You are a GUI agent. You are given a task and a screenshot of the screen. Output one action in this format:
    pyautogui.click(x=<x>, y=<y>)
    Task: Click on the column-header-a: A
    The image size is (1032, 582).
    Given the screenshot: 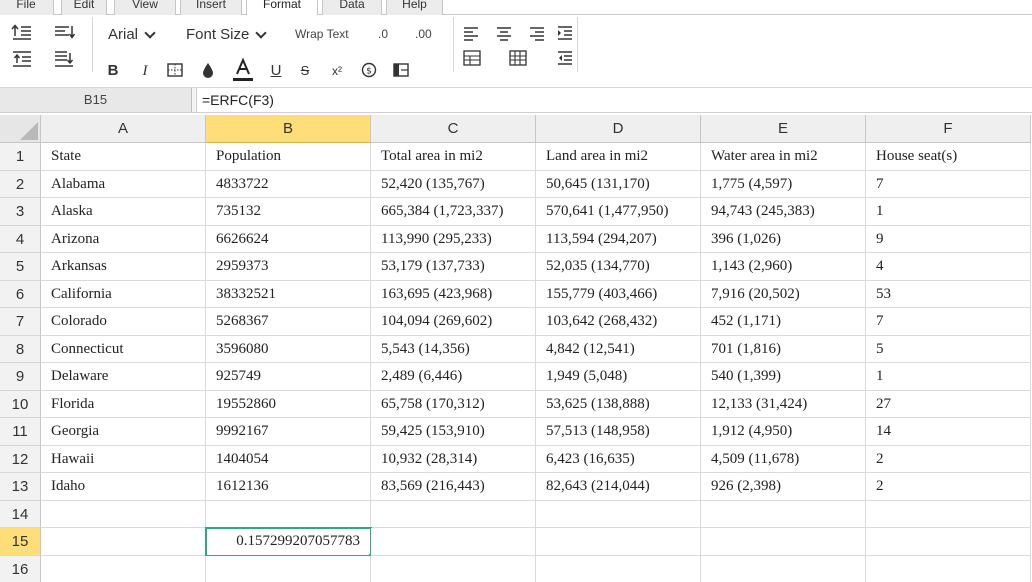 What is the action you would take?
    pyautogui.click(x=123, y=129)
    